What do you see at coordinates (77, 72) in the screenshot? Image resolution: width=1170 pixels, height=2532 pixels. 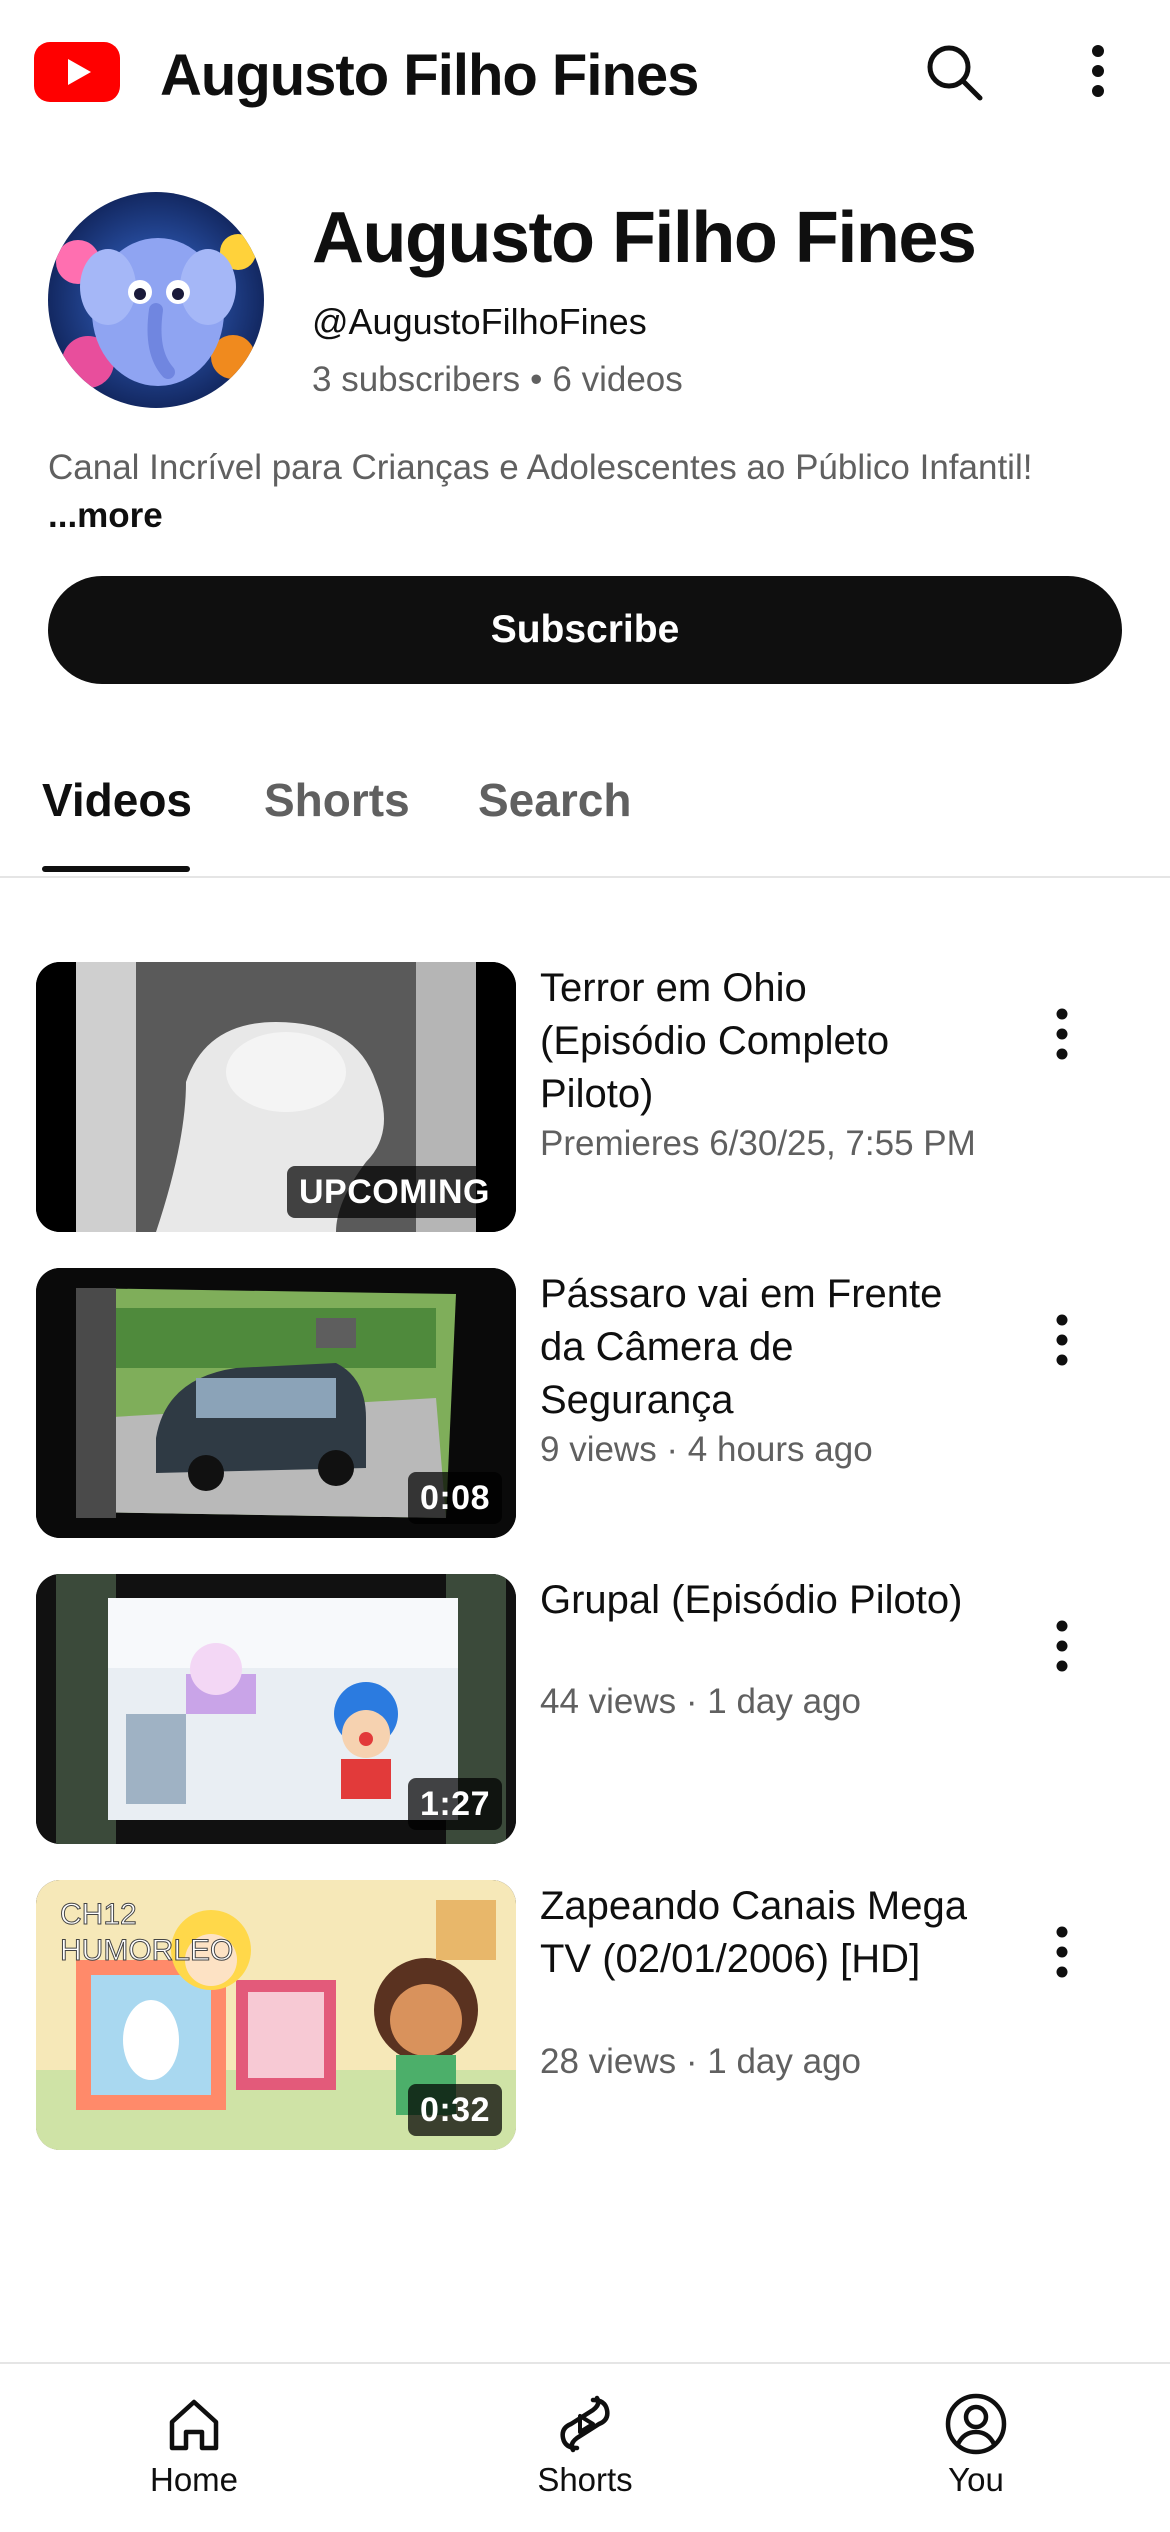 I see `youtube-logo-icon` at bounding box center [77, 72].